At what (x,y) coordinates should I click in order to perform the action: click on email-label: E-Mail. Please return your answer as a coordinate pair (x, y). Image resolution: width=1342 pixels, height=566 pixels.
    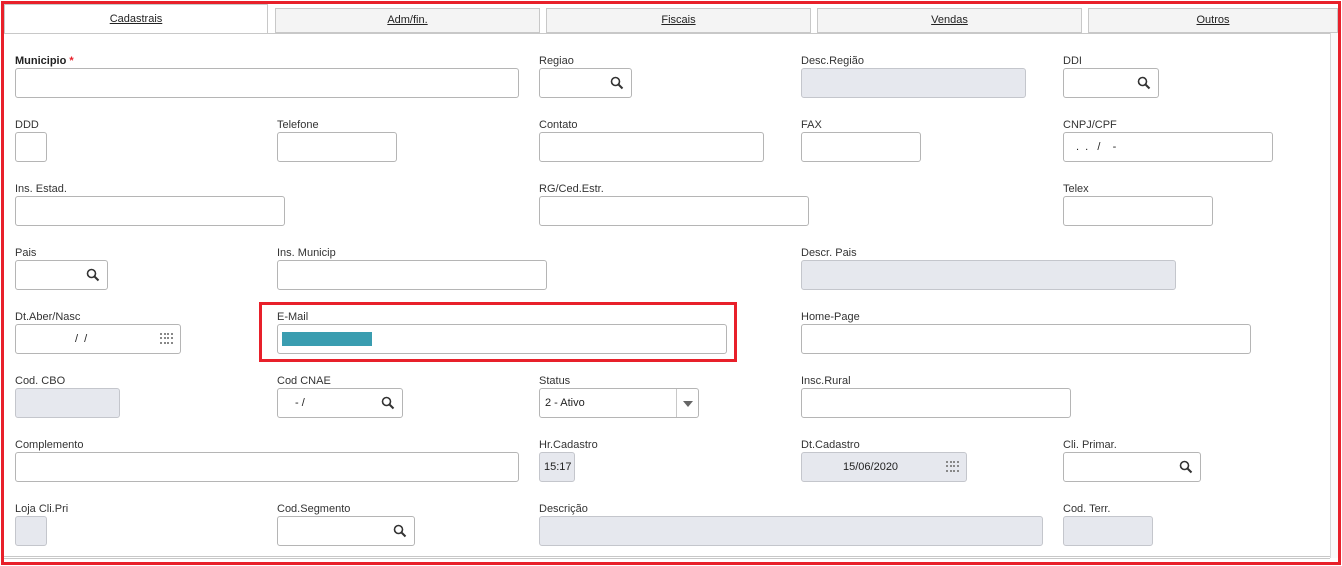
    Looking at the image, I should click on (293, 317).